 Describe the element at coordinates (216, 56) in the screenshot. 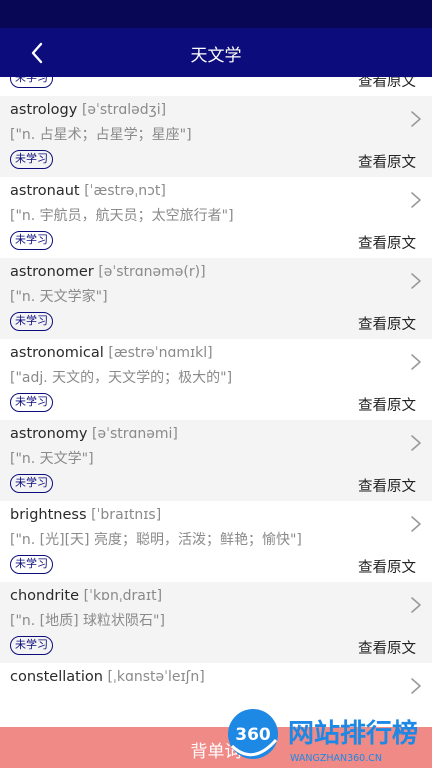

I see `page-title: 天文学` at that location.